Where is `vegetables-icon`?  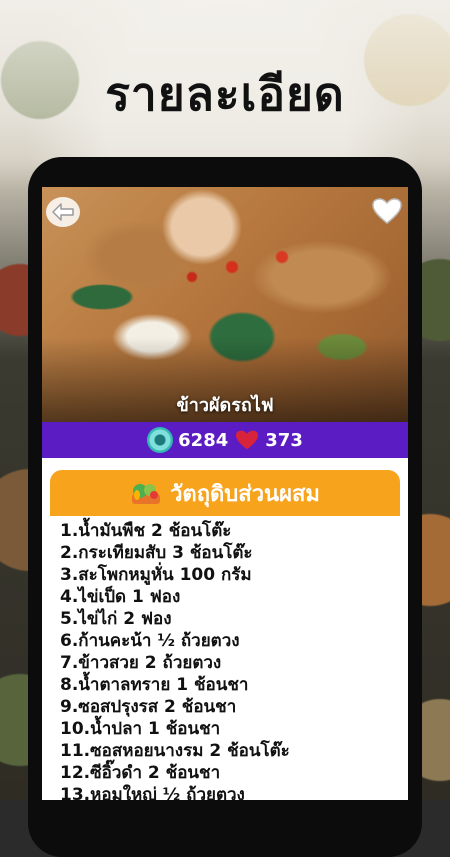
vegetables-icon is located at coordinates (146, 494).